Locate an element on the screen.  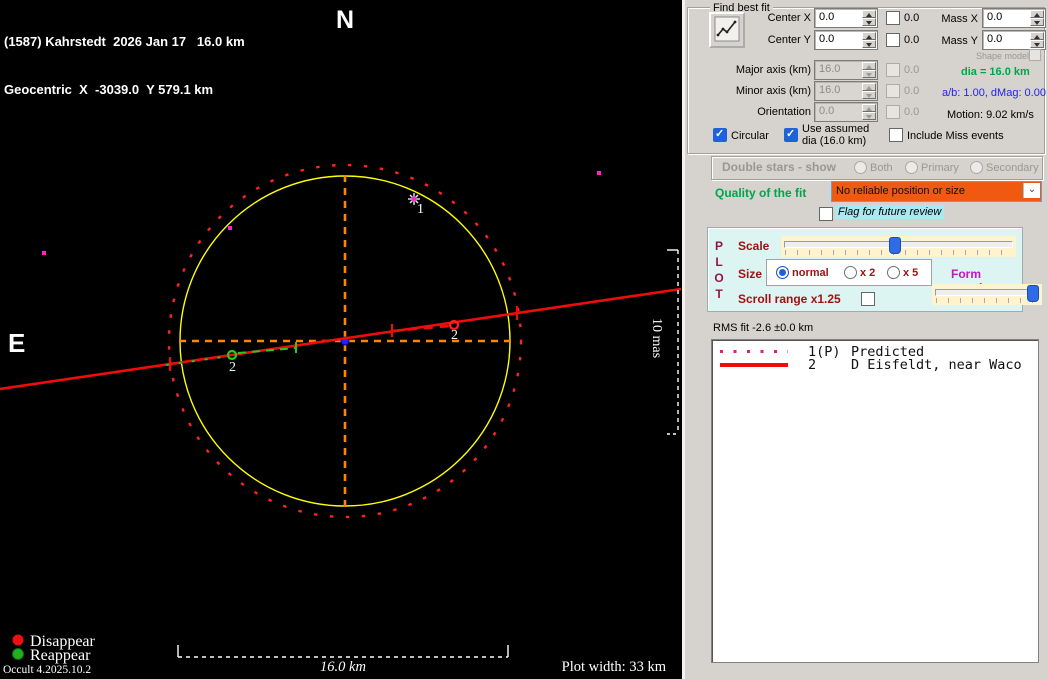
center-x-value: 0.0 is located at coordinates (826, 17).